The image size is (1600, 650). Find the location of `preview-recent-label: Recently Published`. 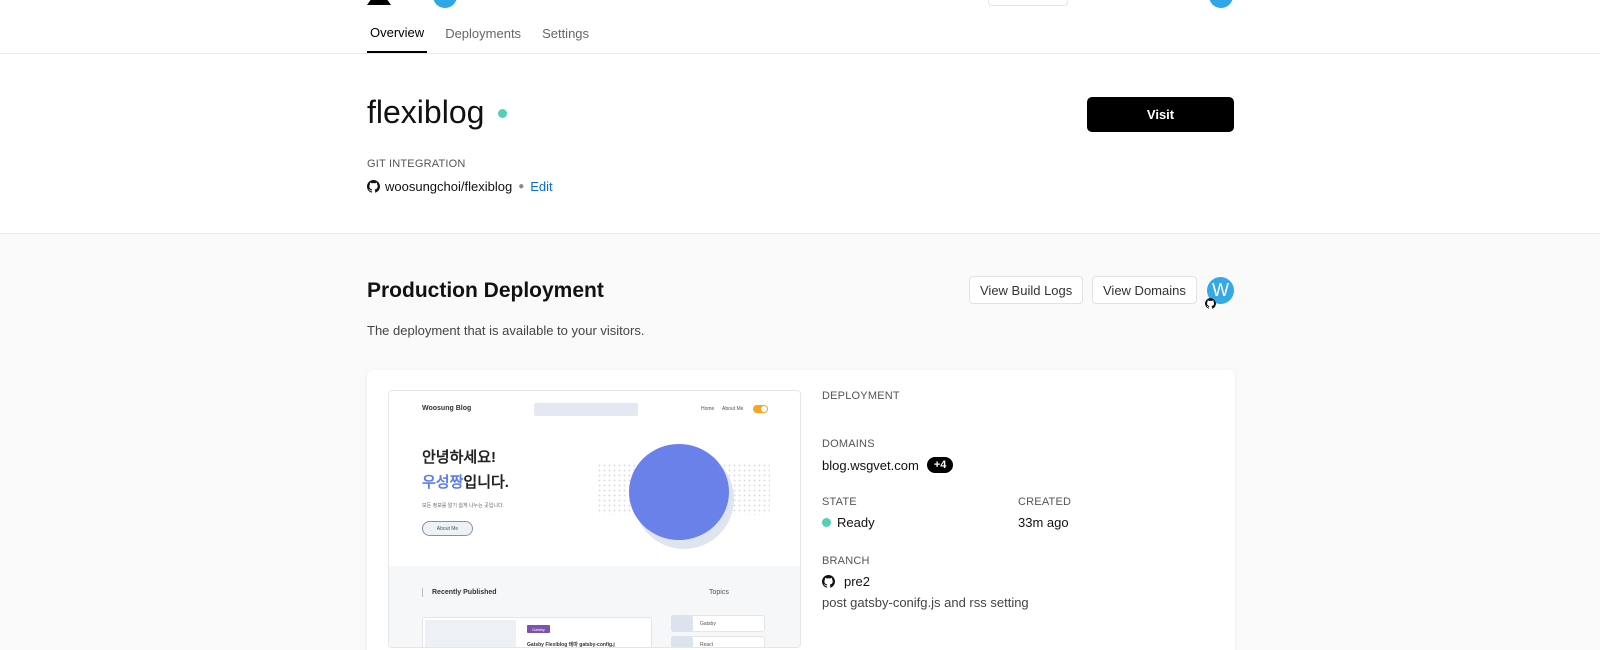

preview-recent-label: Recently Published is located at coordinates (464, 592).